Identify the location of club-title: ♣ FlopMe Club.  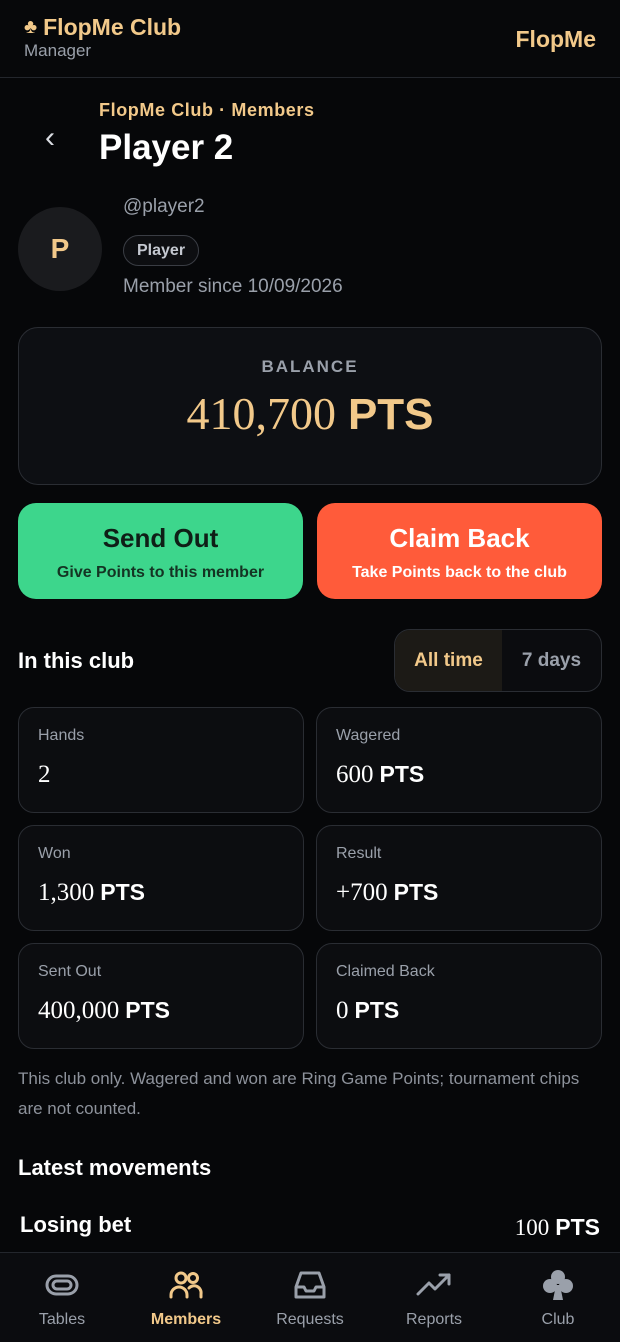
(102, 27).